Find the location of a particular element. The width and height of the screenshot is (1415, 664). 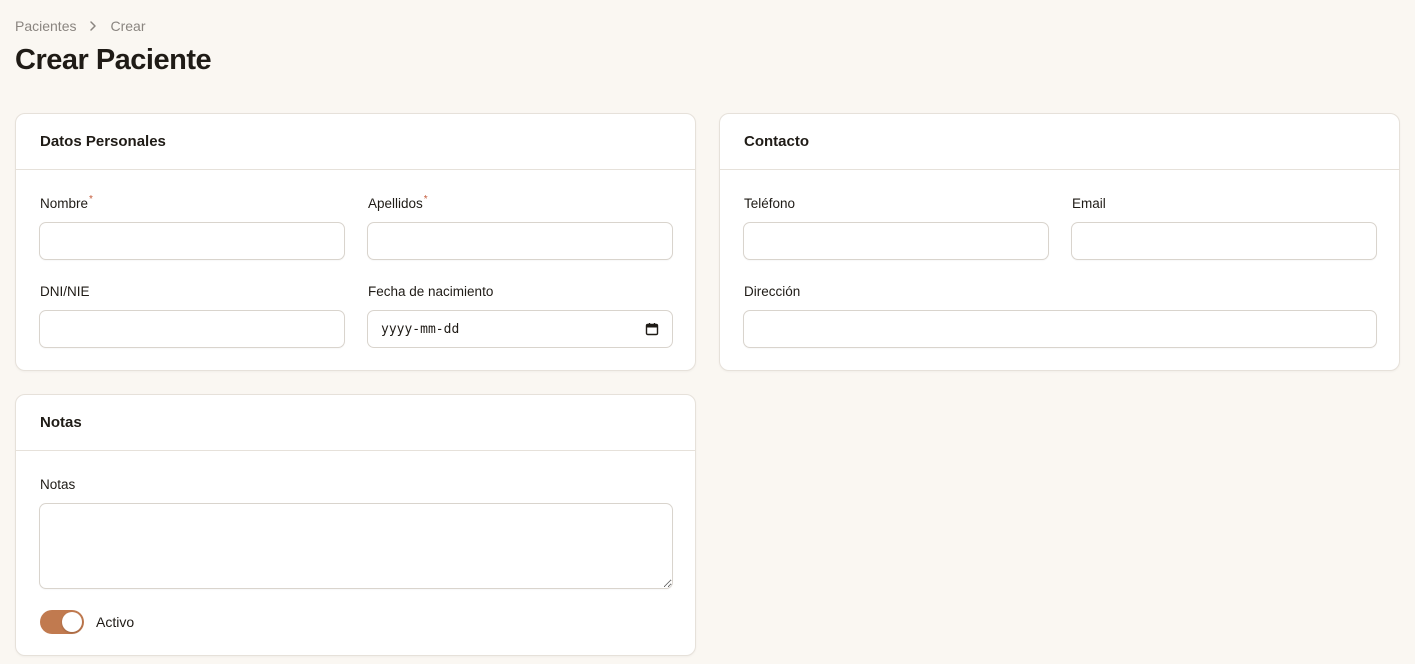

activo-label: Activo is located at coordinates (115, 622).